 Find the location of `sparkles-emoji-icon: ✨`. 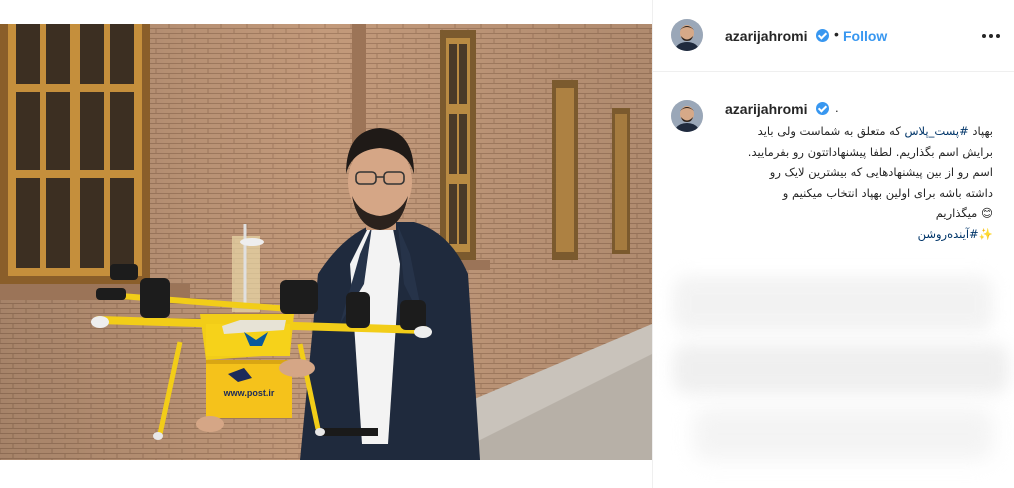

sparkles-emoji-icon: ✨ is located at coordinates (985, 233).